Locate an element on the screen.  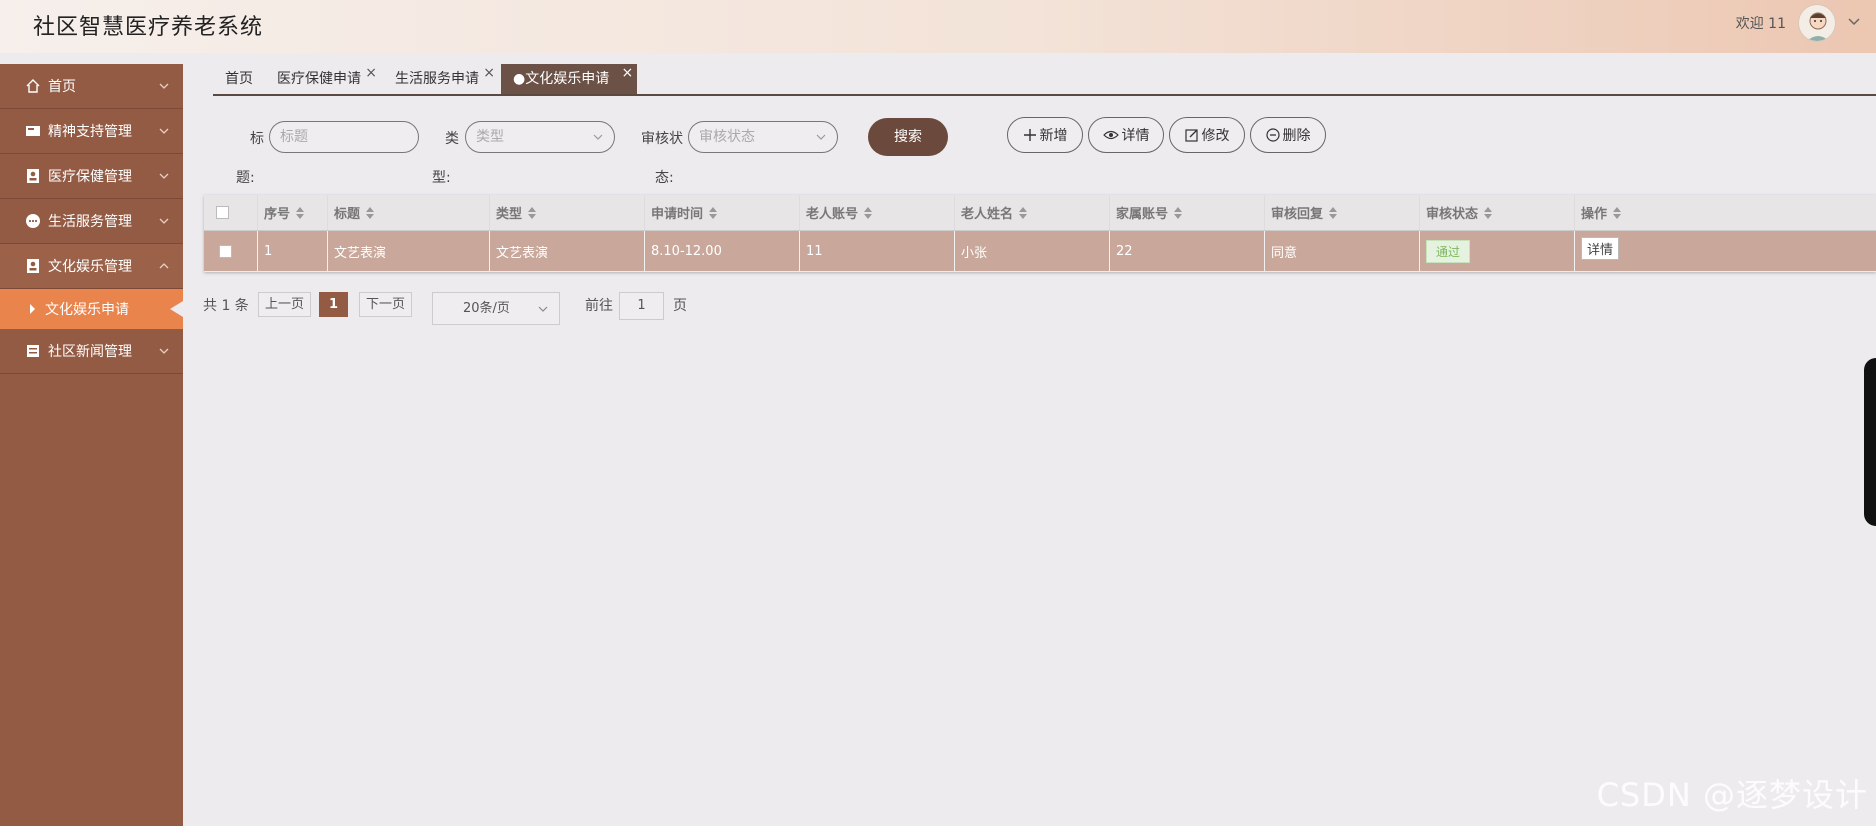
page-suffix: 页 is located at coordinates (680, 306).